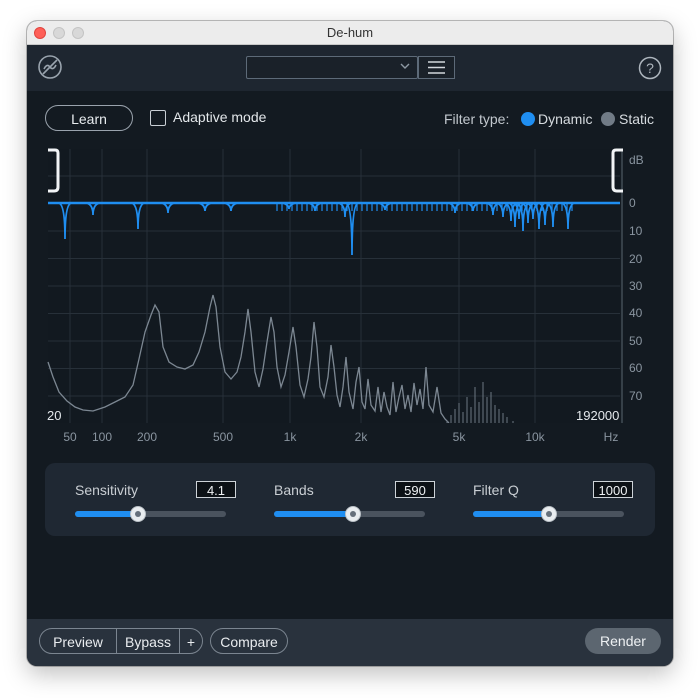 The height and width of the screenshot is (698, 700). Describe the element at coordinates (597, 415) in the screenshot. I see `high-range-value: 192000` at that location.